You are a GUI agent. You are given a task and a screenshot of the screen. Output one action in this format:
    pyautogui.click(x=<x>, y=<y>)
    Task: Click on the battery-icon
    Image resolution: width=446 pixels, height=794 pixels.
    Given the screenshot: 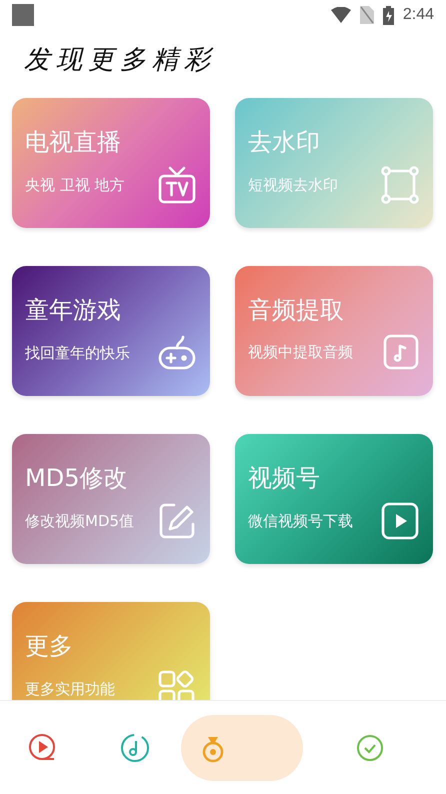 What is the action you would take?
    pyautogui.click(x=388, y=15)
    